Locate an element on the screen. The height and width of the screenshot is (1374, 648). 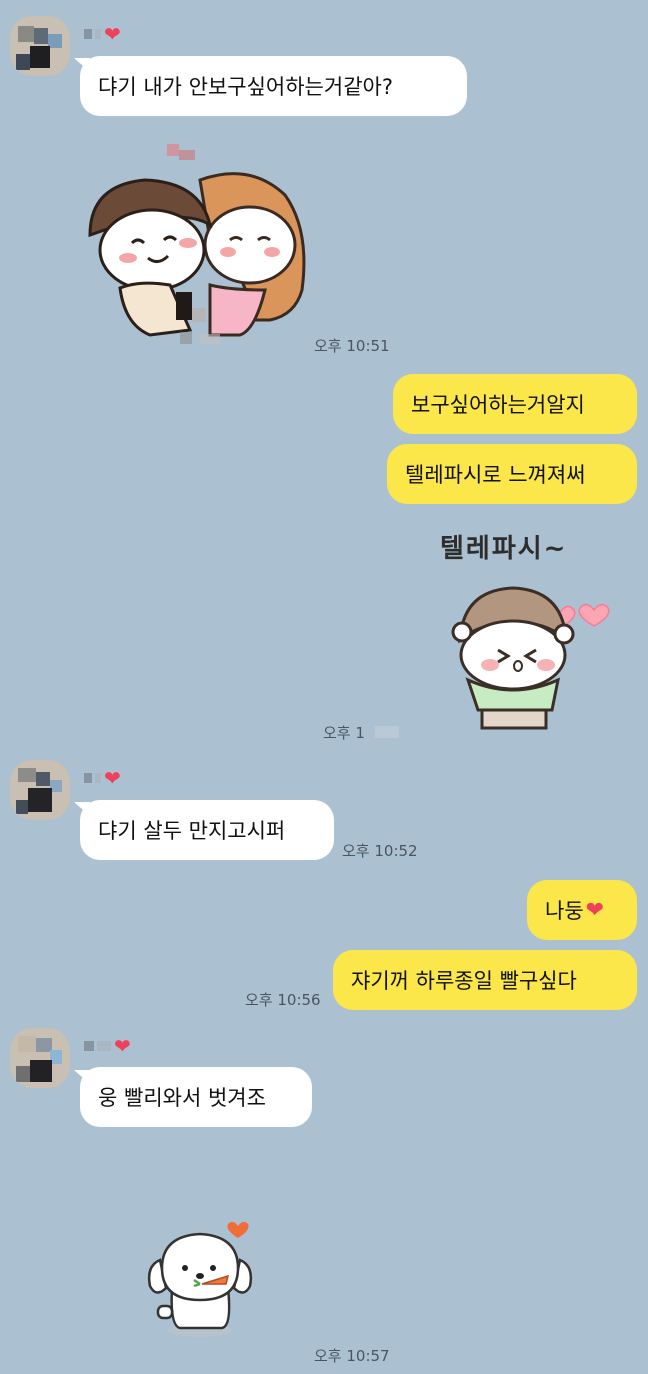
message-text: 보구싶어하는거알지 is located at coordinates (498, 405).